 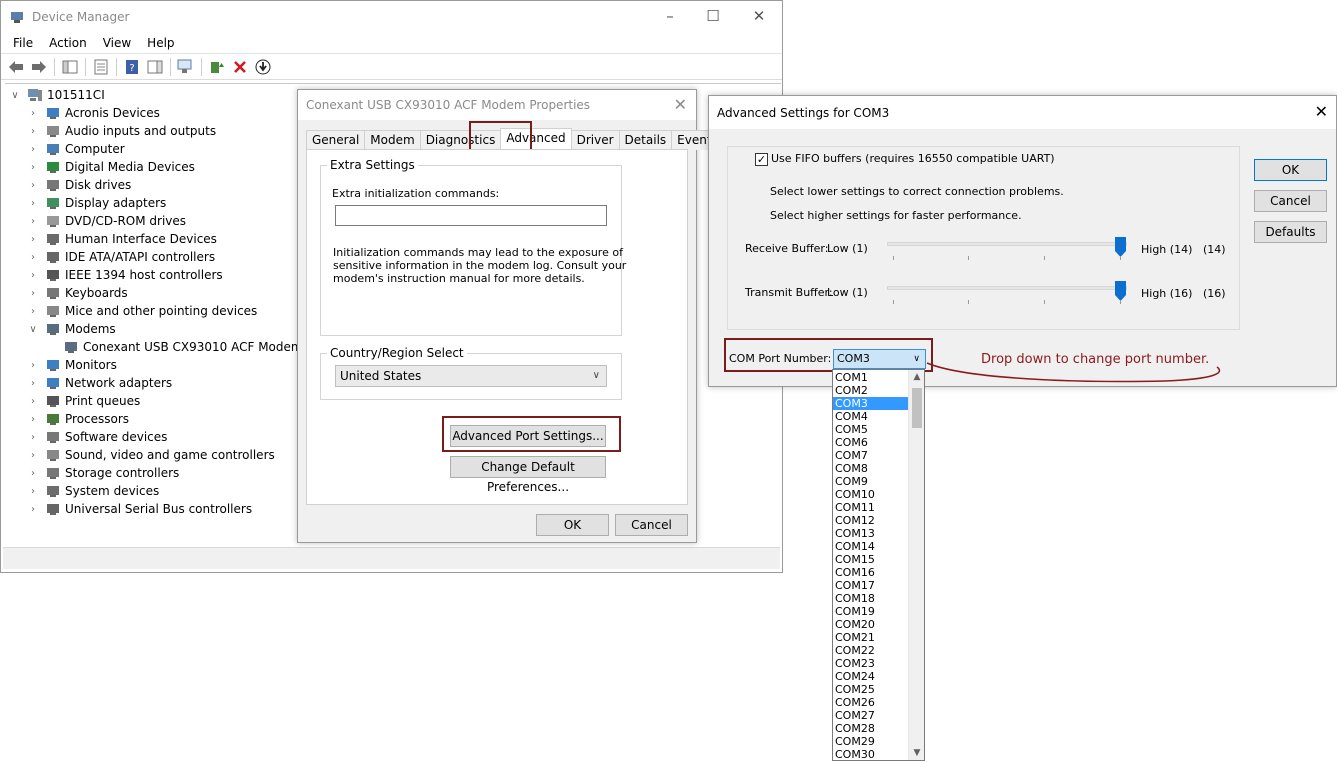 I want to click on tree-category-item: ∨ Modems, so click(x=71, y=329).